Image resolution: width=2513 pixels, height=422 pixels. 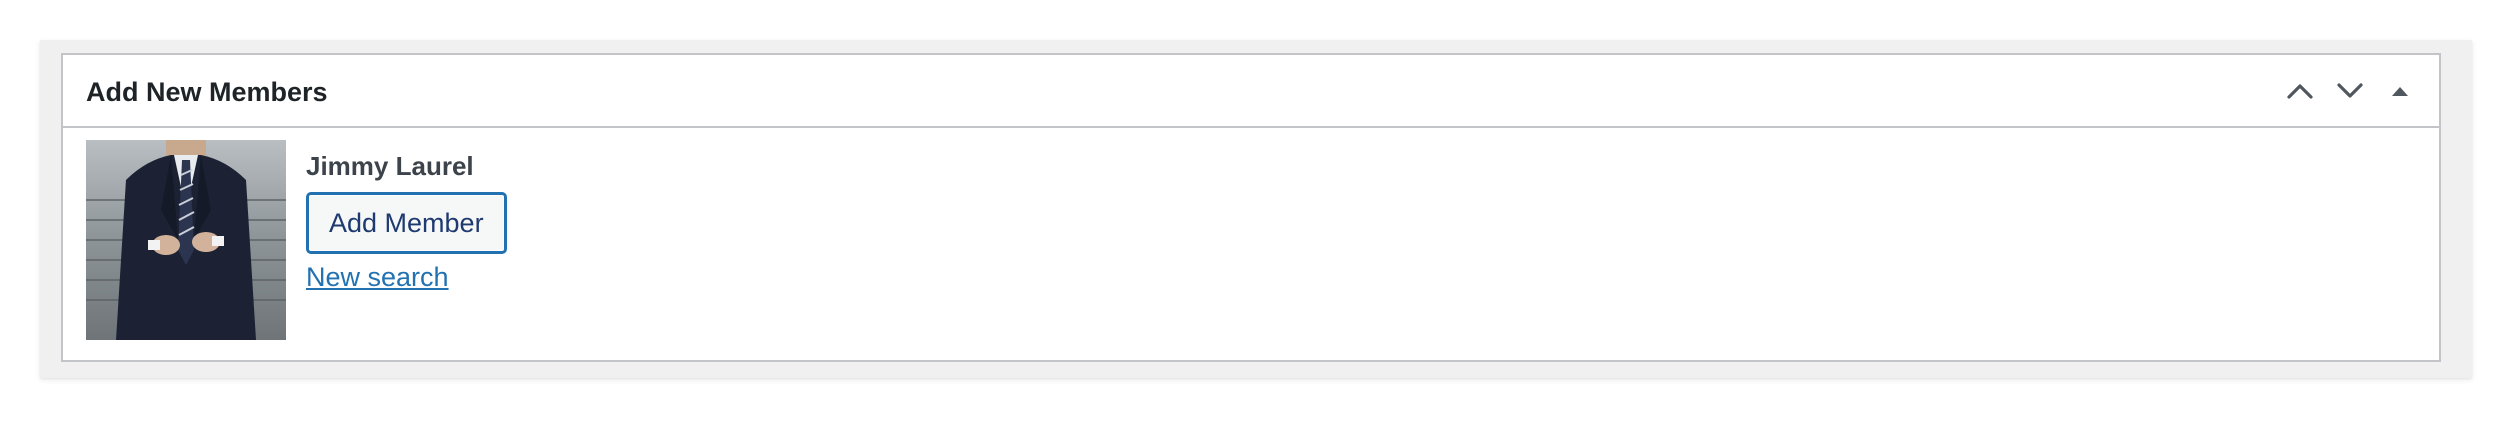 I want to click on move-up-button, so click(x=2300, y=91).